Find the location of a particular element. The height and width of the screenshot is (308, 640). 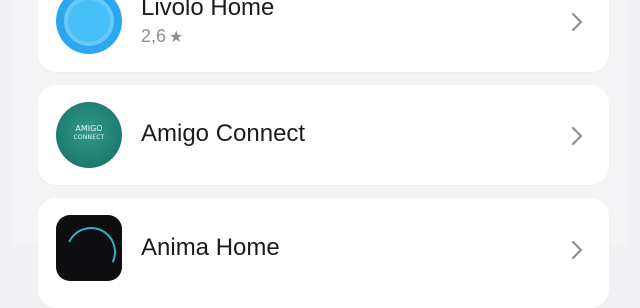

anima-app-icon is located at coordinates (89, 248).